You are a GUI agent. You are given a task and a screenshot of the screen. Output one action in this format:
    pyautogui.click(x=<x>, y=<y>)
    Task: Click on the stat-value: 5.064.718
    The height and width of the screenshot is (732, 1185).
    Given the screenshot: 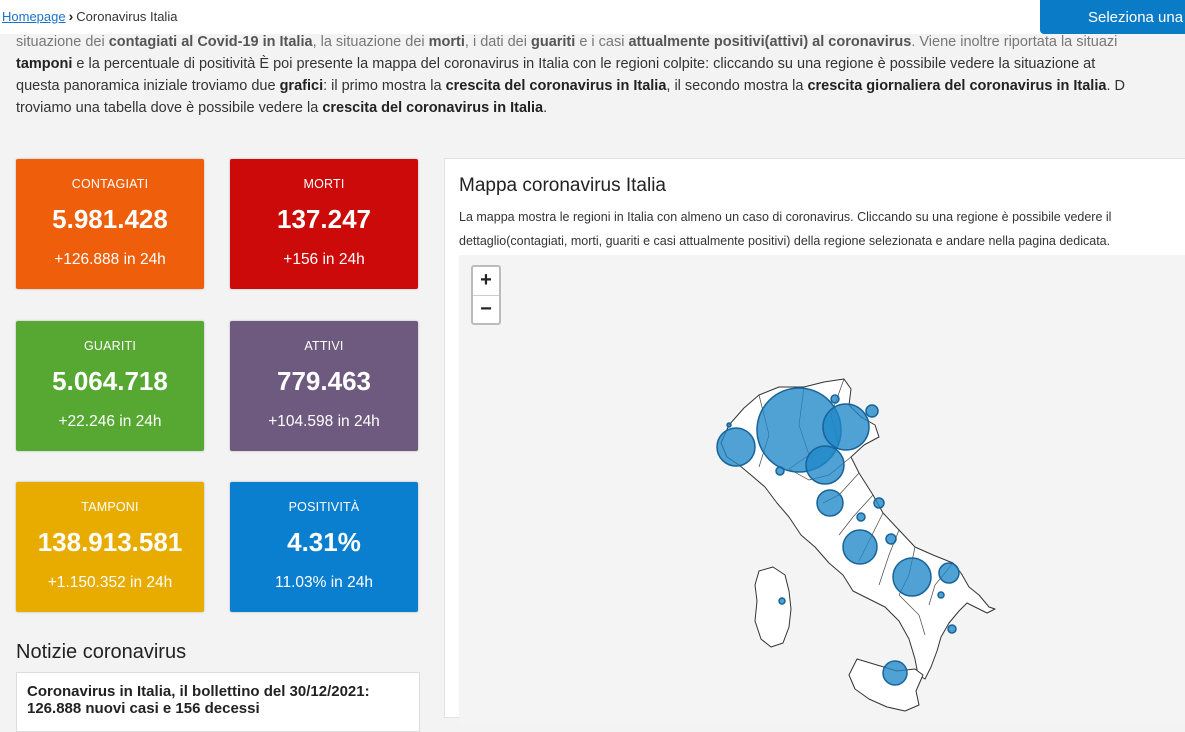 What is the action you would take?
    pyautogui.click(x=110, y=381)
    